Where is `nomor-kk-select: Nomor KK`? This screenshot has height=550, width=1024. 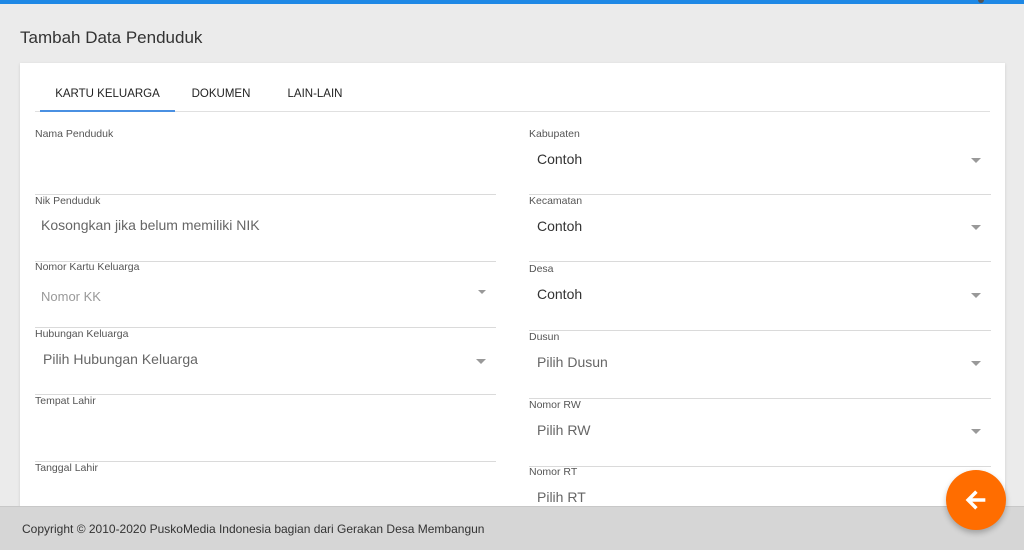
nomor-kk-select: Nomor KK is located at coordinates (71, 296).